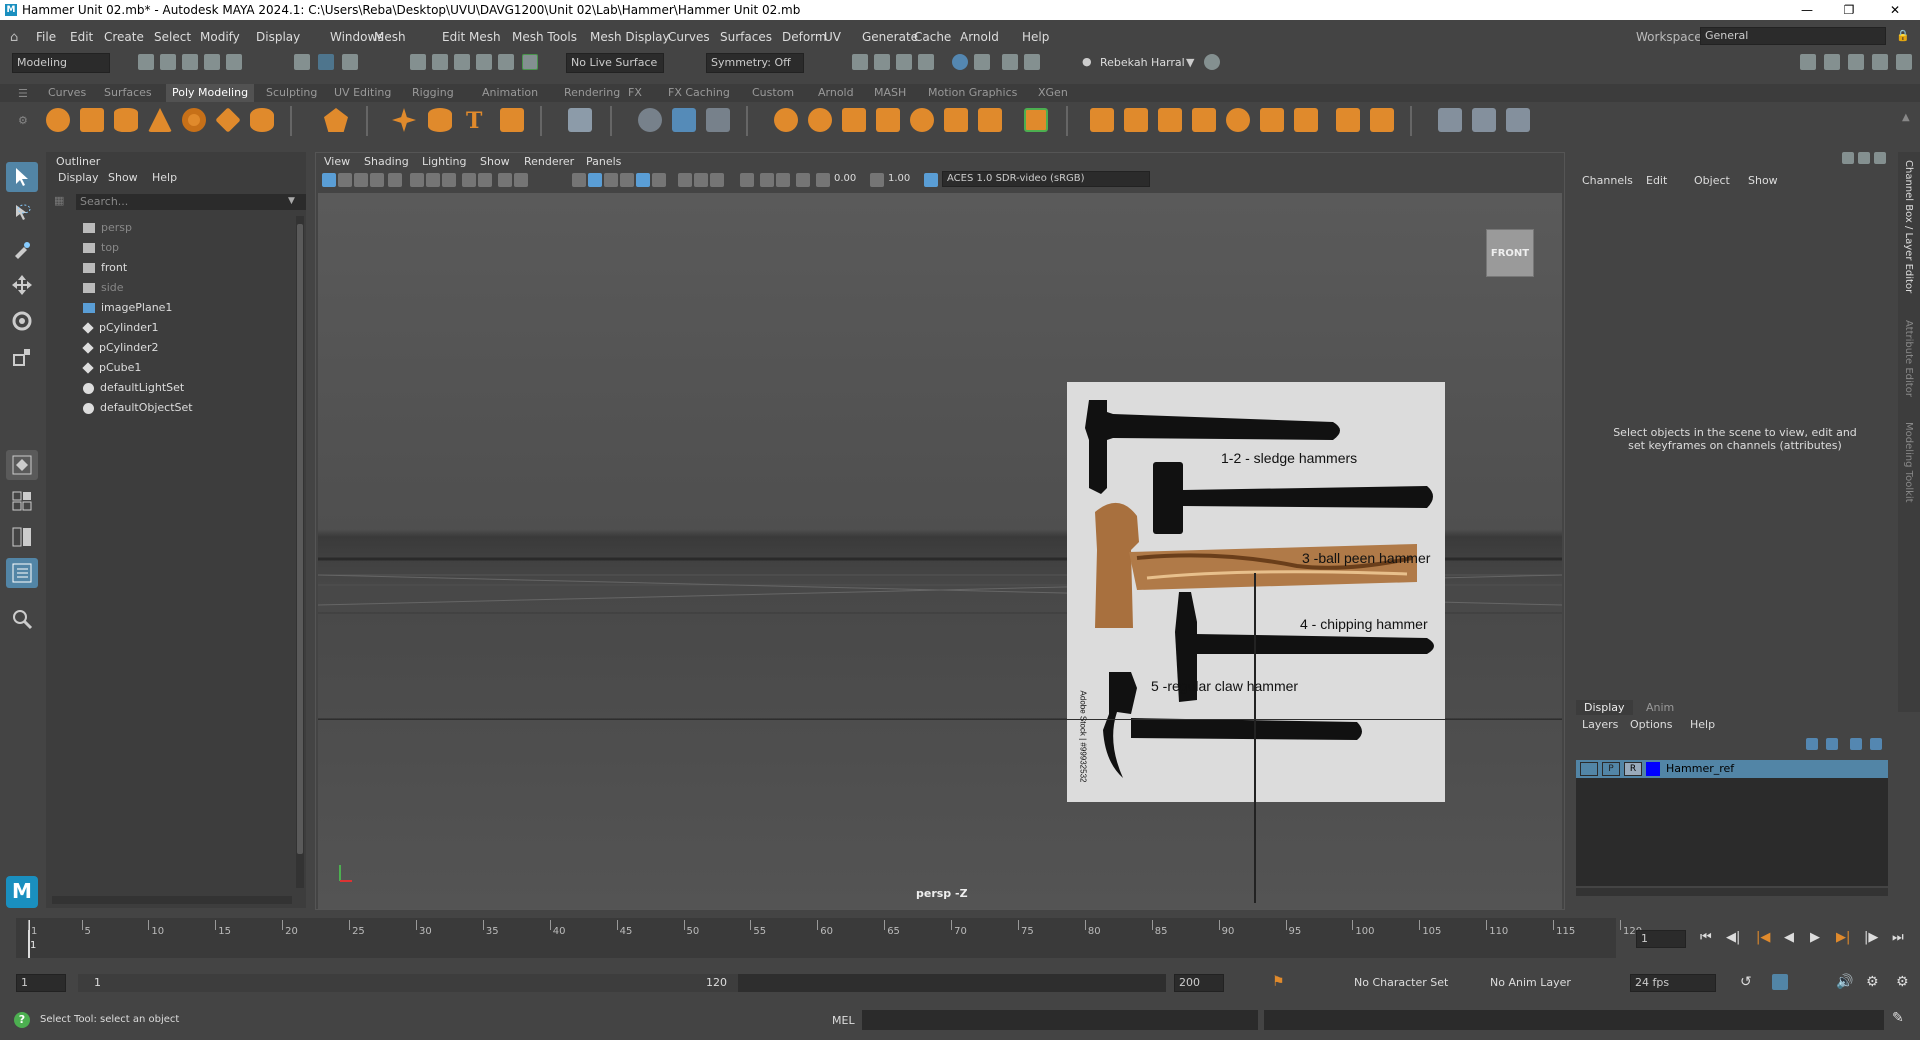 This screenshot has width=1920, height=1040. I want to click on shelf-tab-animation: Animation, so click(510, 92).